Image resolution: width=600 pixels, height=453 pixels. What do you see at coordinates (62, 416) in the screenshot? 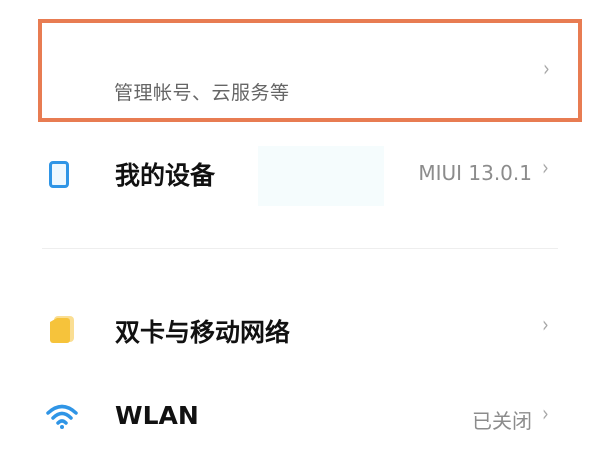
I see `wifi-icon` at bounding box center [62, 416].